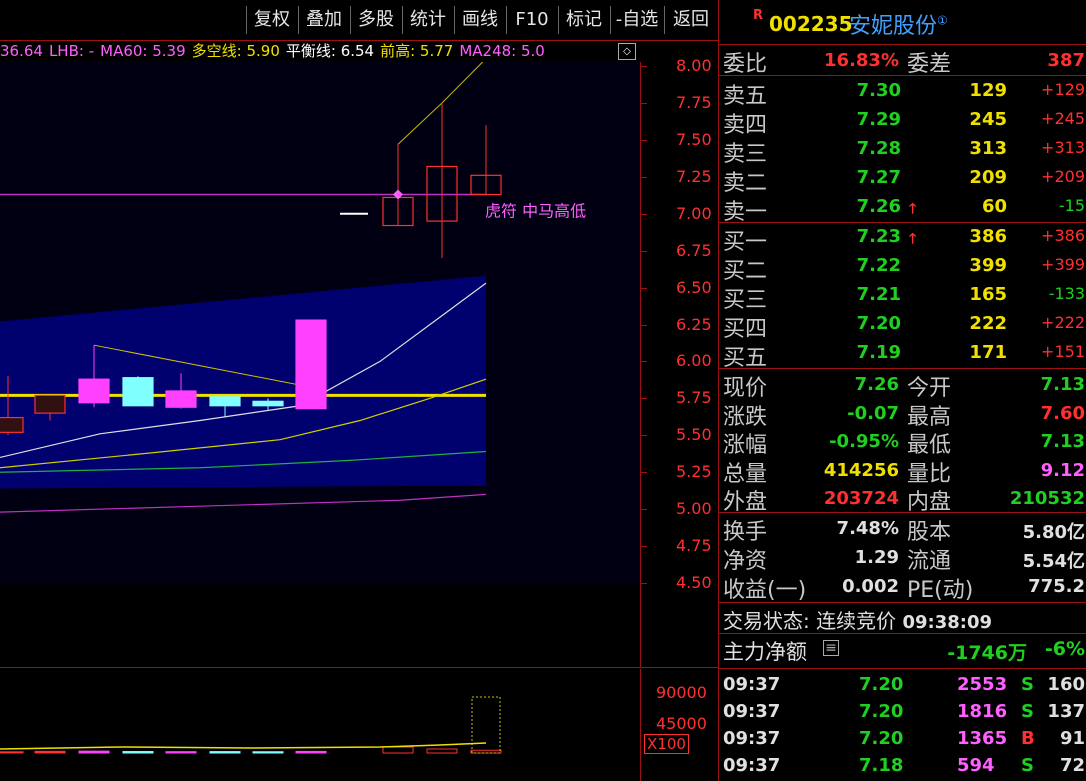  What do you see at coordinates (902, 712) in the screenshot?
I see `tick-row: 09:37 7.20 1816 S 137` at bounding box center [902, 712].